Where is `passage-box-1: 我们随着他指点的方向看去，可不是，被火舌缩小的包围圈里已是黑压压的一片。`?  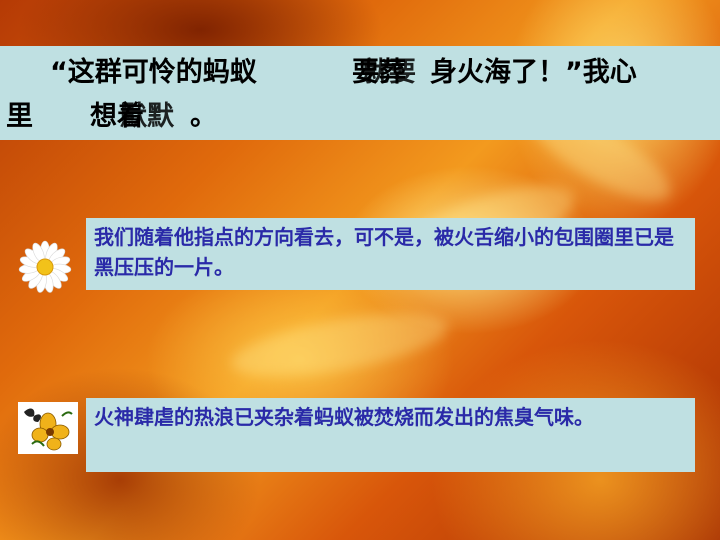
passage-box-1: 我们随着他指点的方向看去，可不是，被火舌缩小的包围圈里已是黑压压的一片。 is located at coordinates (390, 254).